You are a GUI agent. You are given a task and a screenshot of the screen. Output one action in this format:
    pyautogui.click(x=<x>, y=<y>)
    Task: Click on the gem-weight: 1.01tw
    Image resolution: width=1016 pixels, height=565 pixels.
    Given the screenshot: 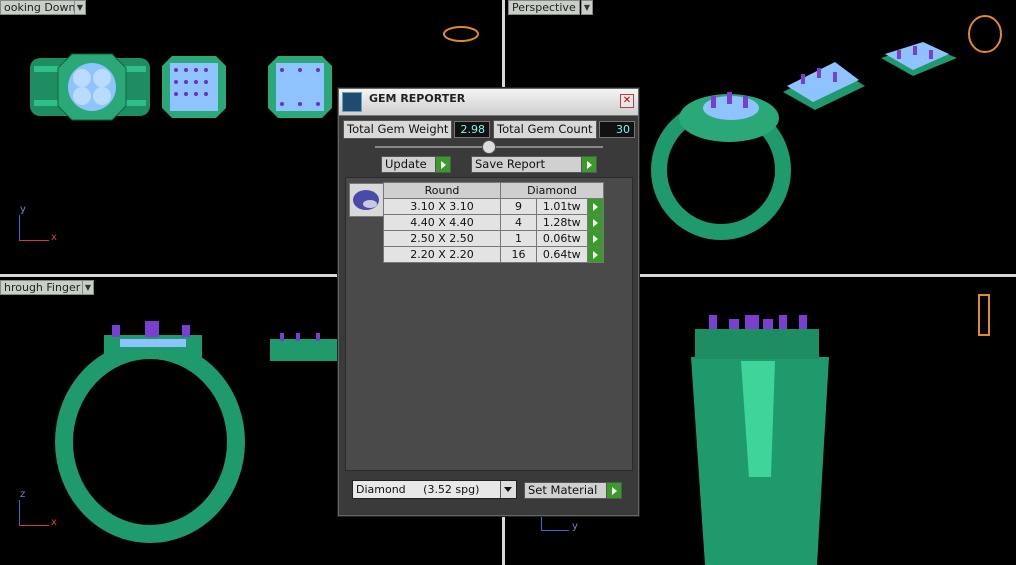 What is the action you would take?
    pyautogui.click(x=562, y=206)
    